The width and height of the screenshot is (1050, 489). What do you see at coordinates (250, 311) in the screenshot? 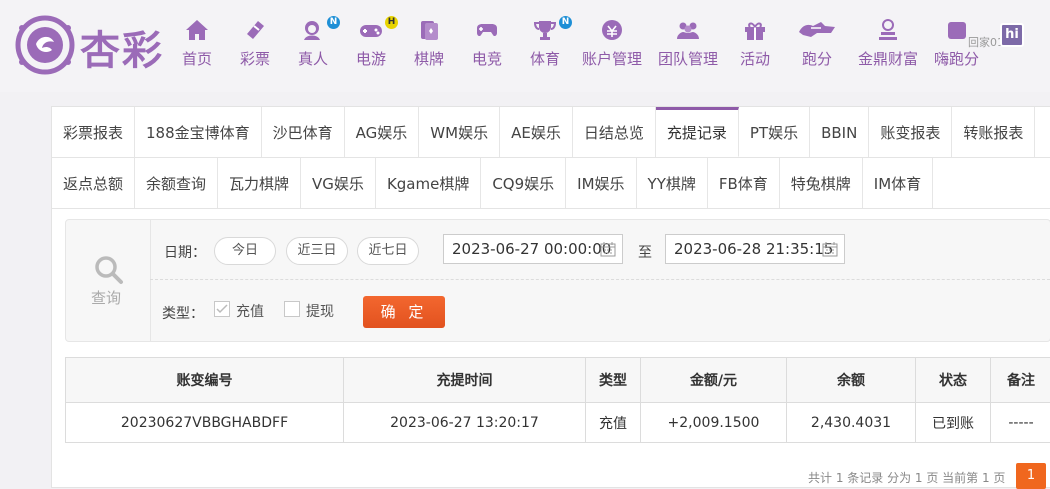
I see `deposit-label: 充值` at bounding box center [250, 311].